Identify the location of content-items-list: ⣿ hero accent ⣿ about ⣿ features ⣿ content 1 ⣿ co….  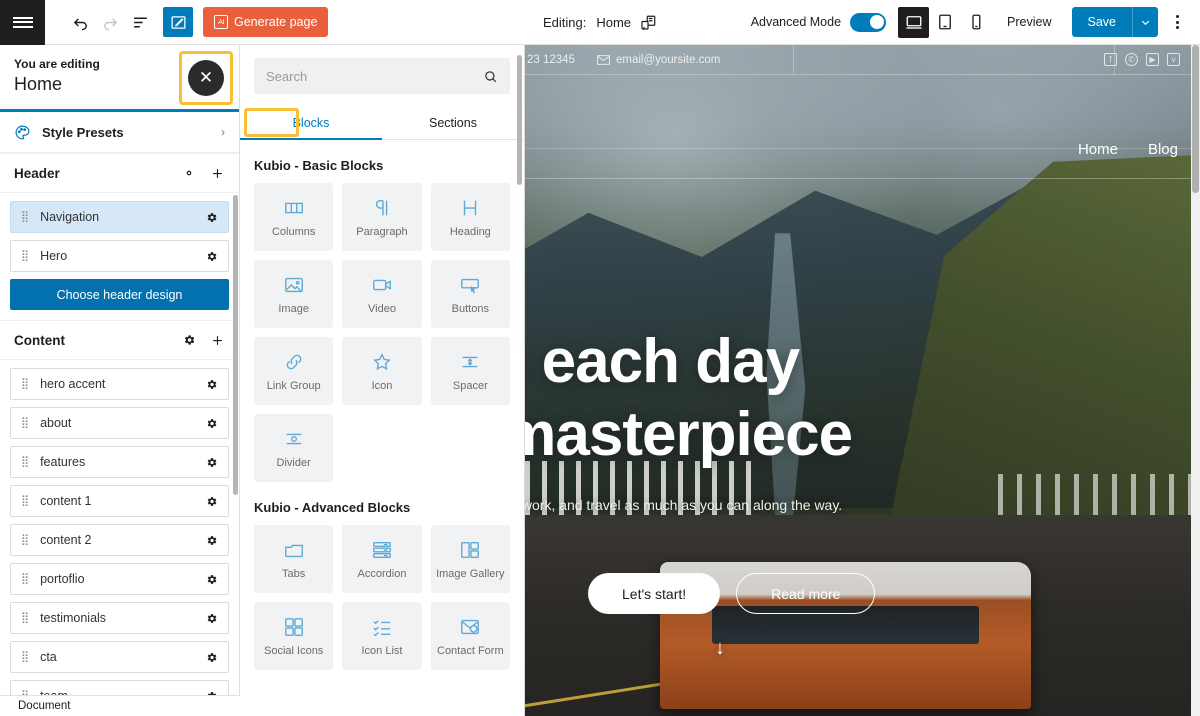
(119, 527).